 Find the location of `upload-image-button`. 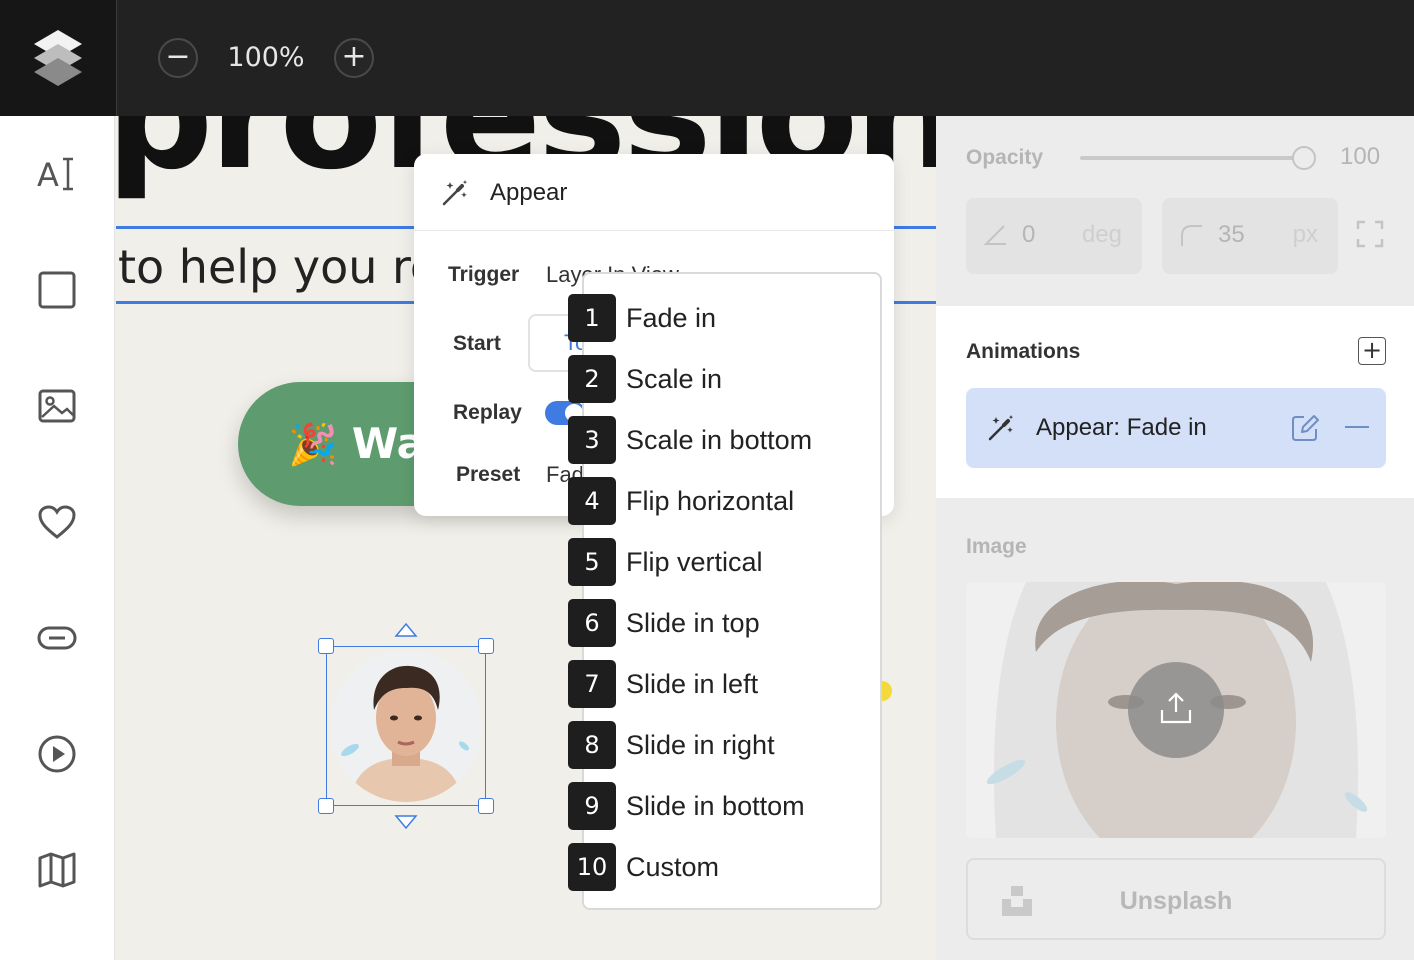

upload-image-button is located at coordinates (1176, 710).